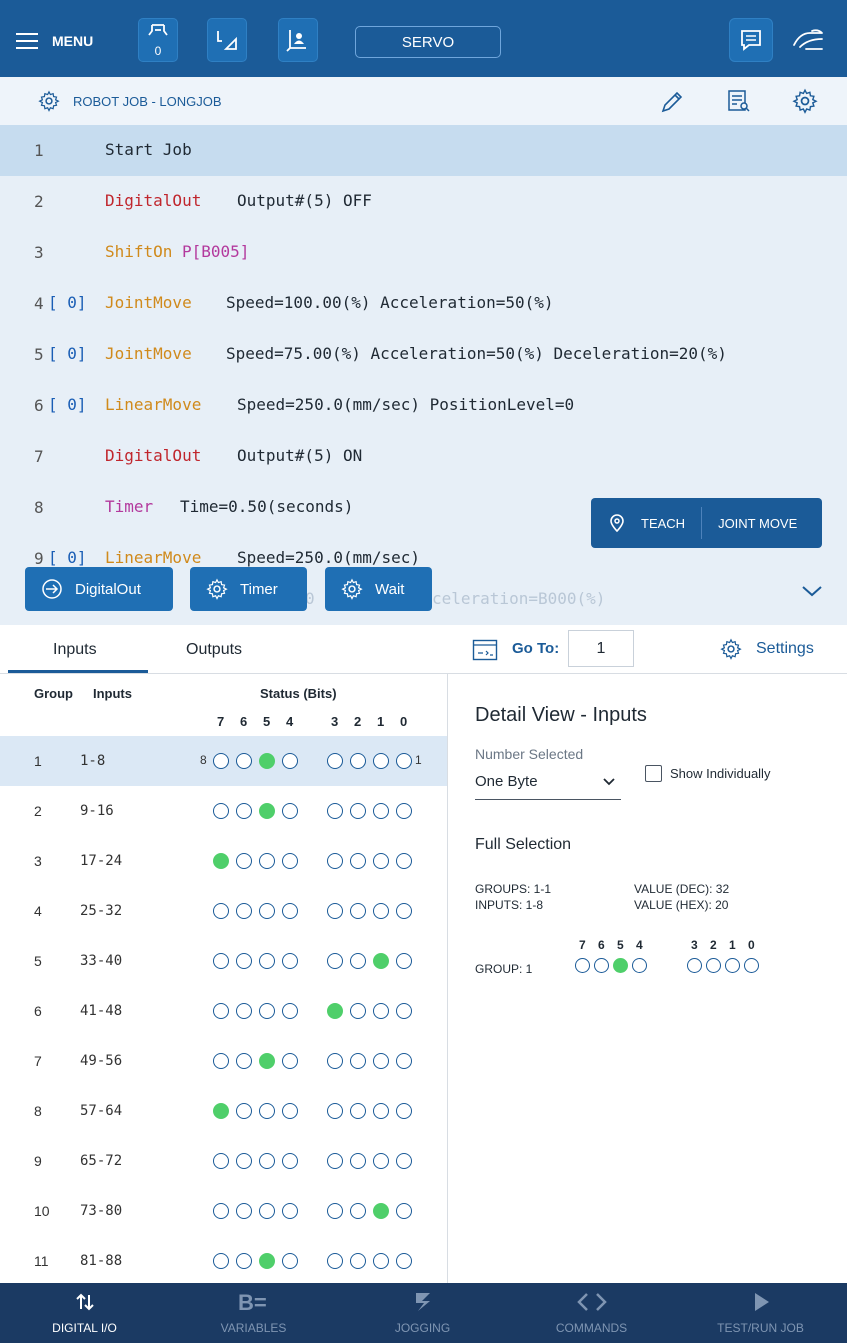 The width and height of the screenshot is (847, 1343). I want to click on table-row: 11 81-88, so click(223, 1259).